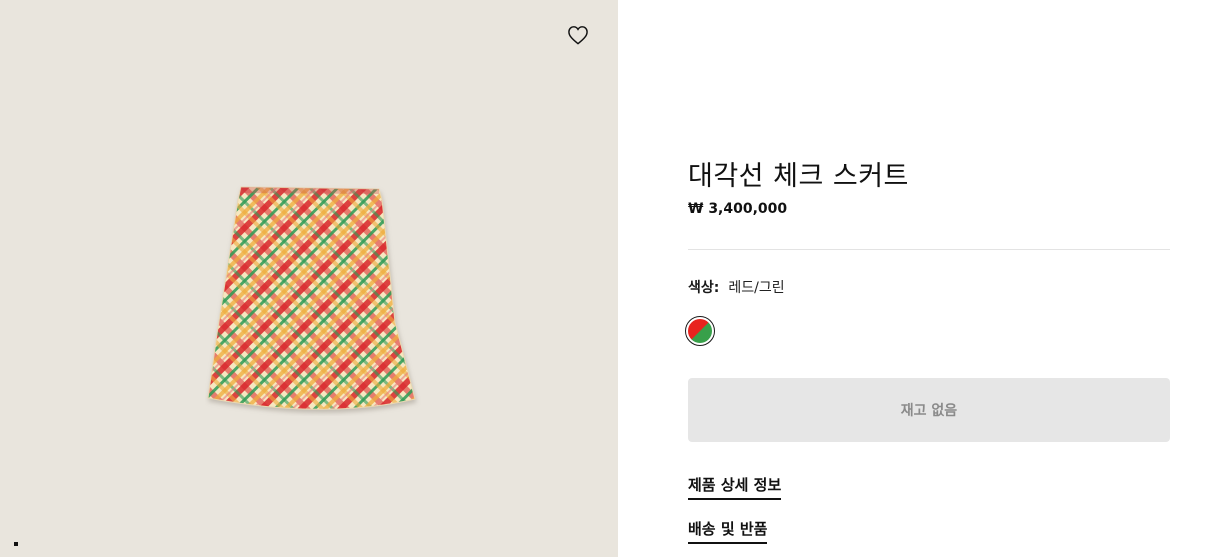 Image resolution: width=1205 pixels, height=557 pixels. What do you see at coordinates (929, 249) in the screenshot?
I see `divider` at bounding box center [929, 249].